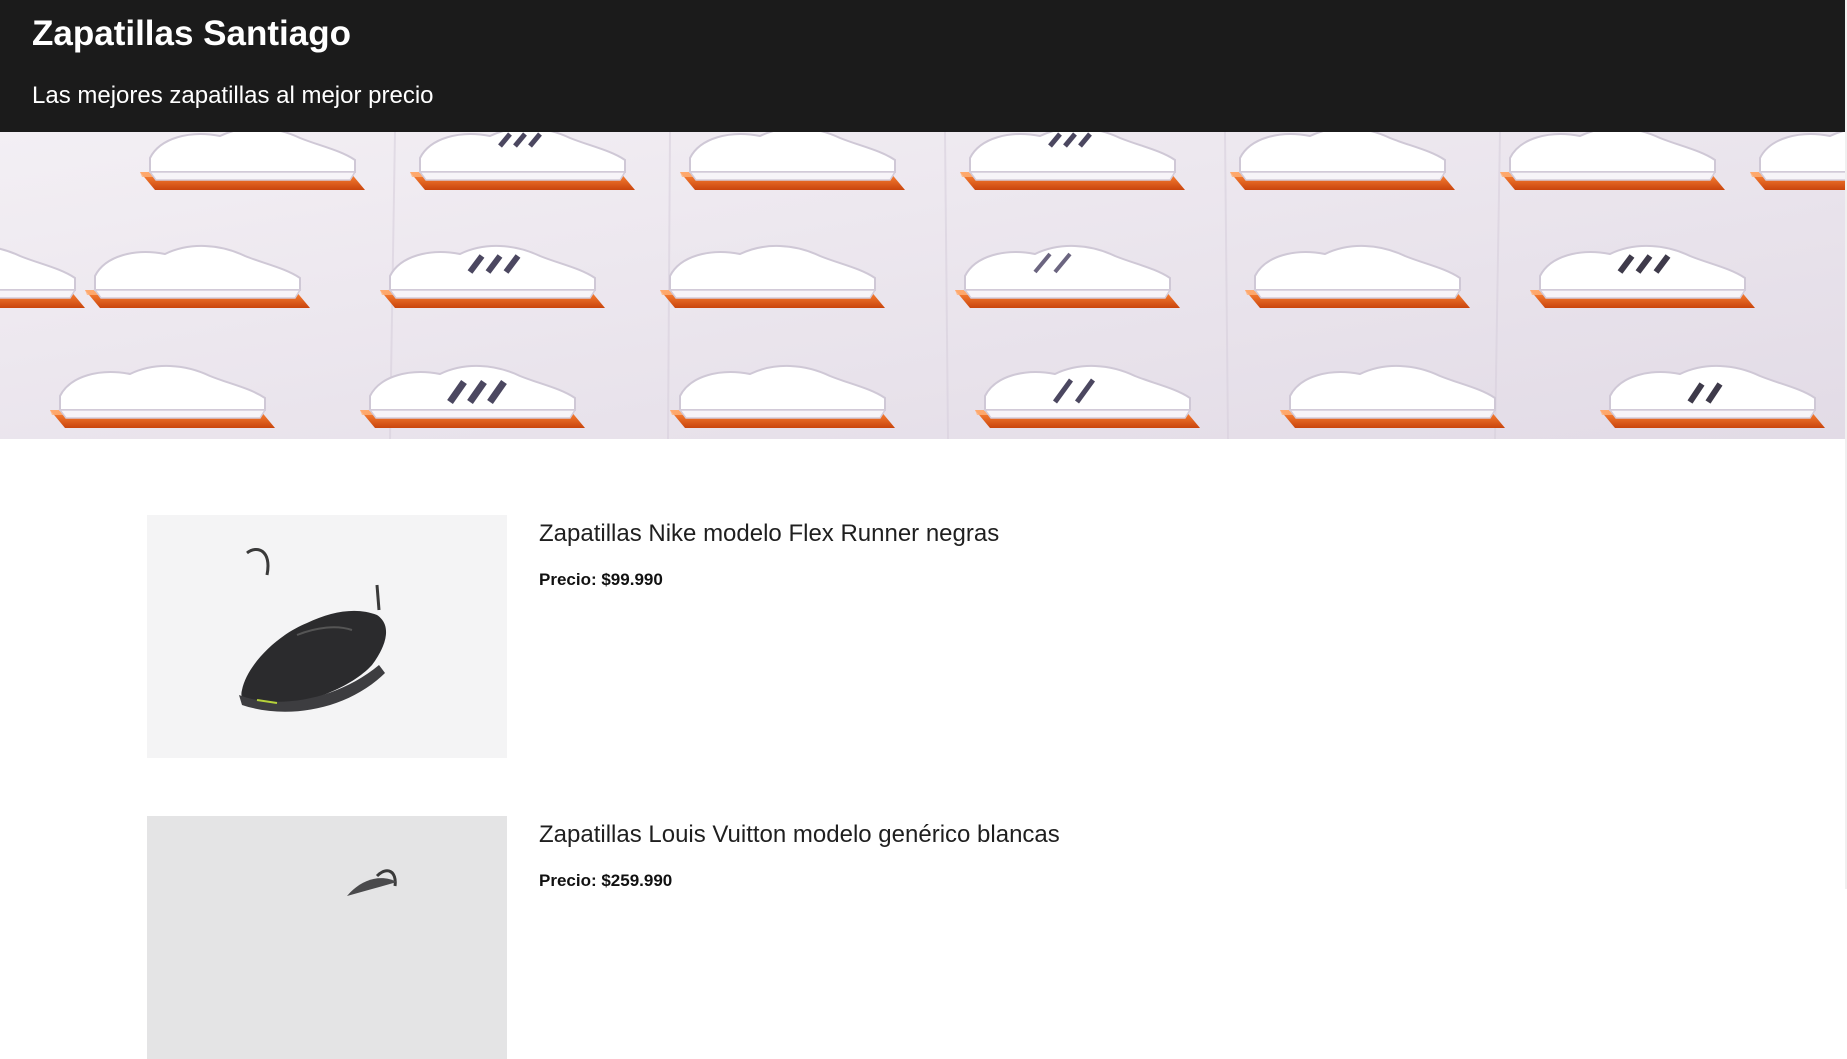 This screenshot has width=1847, height=1059. What do you see at coordinates (233, 95) in the screenshot?
I see `site-tagline: Las mejores zapatillas al mejor precio` at bounding box center [233, 95].